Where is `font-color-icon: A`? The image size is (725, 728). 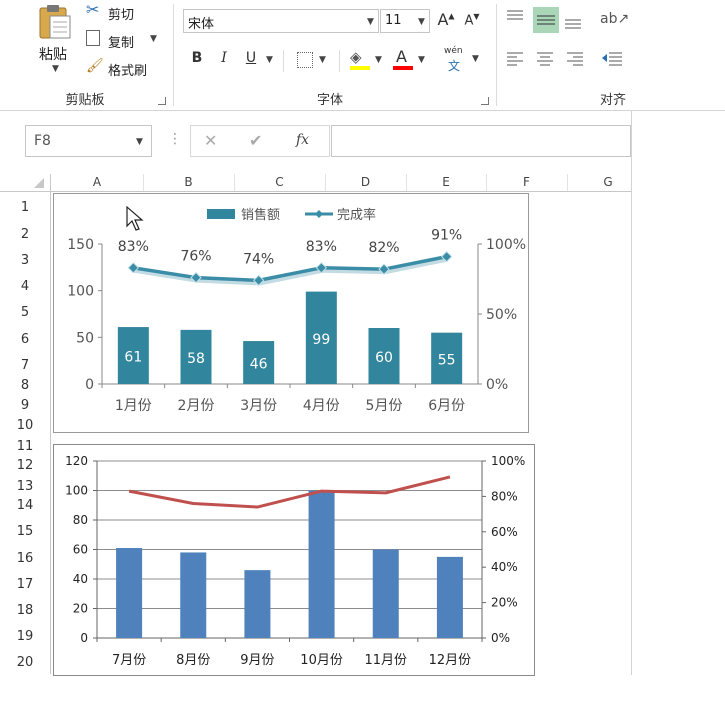 font-color-icon: A is located at coordinates (401, 56).